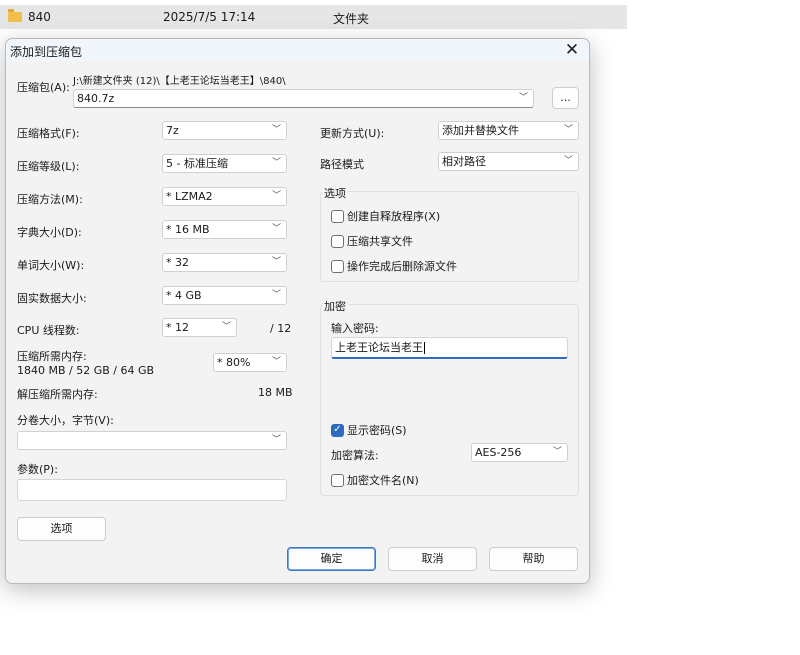 The width and height of the screenshot is (800, 655). What do you see at coordinates (297, 50) in the screenshot?
I see `title-bar: 添加到压缩包 ✕` at bounding box center [297, 50].